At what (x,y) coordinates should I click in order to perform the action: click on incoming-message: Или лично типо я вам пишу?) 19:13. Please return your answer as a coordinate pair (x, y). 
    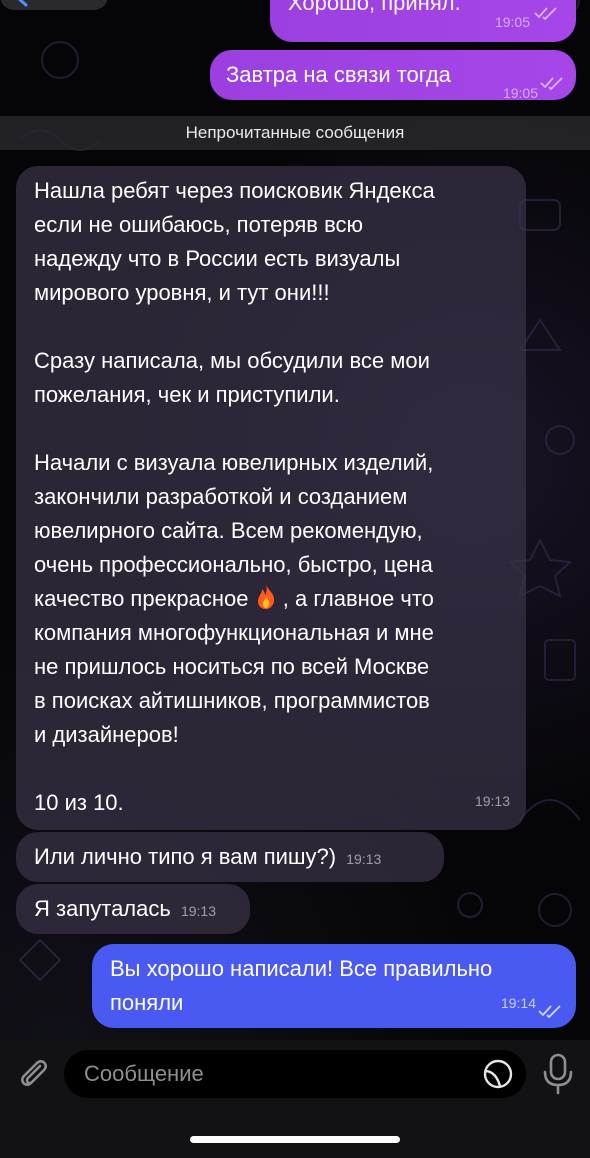
    Looking at the image, I should click on (230, 857).